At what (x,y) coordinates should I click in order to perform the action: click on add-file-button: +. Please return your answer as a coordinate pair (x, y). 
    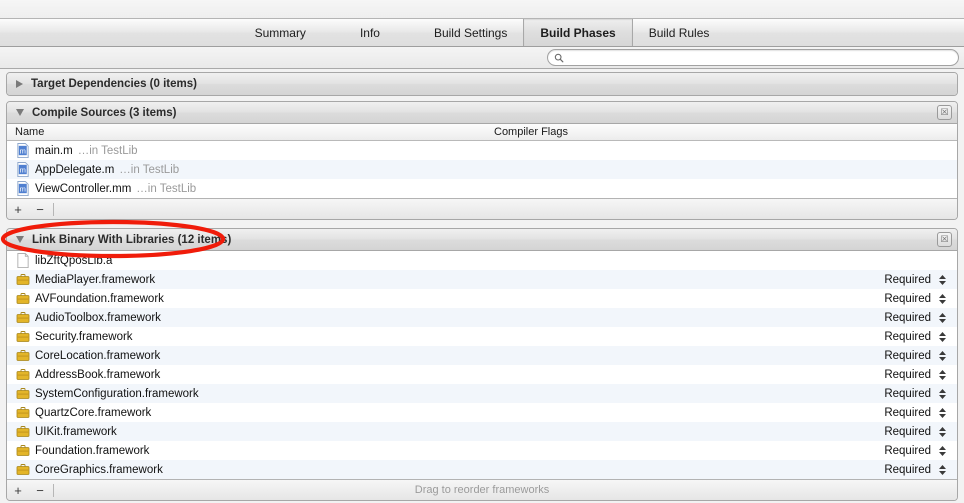
    Looking at the image, I should click on (18, 209).